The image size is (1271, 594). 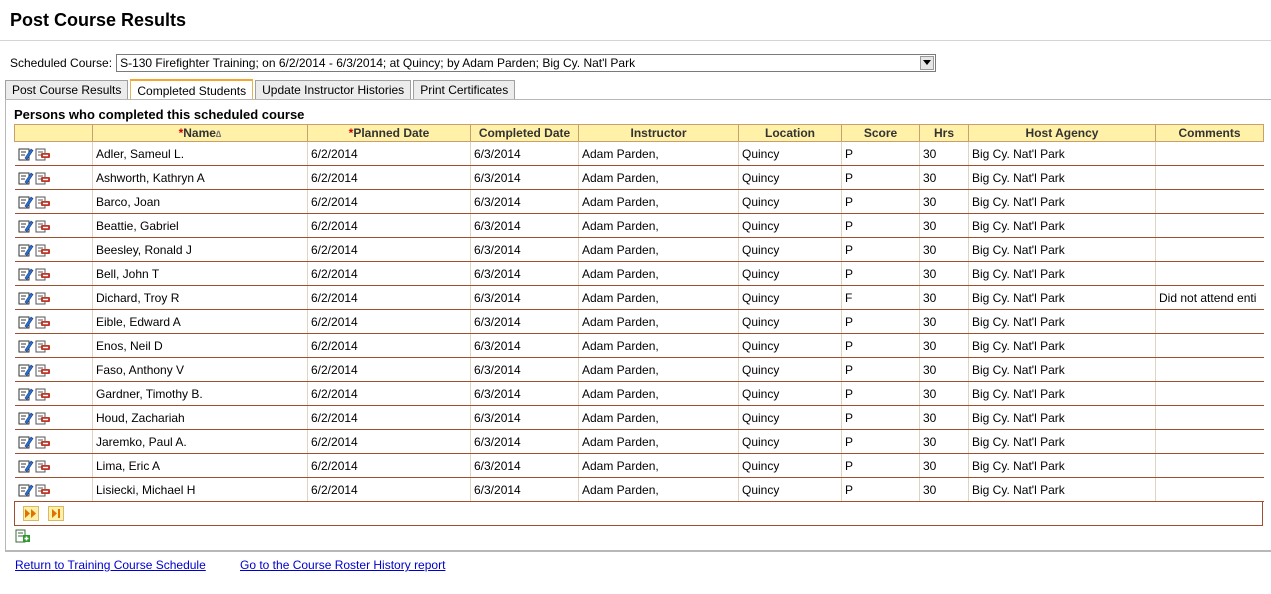 I want to click on dropdown-arrow-icon, so click(x=927, y=63).